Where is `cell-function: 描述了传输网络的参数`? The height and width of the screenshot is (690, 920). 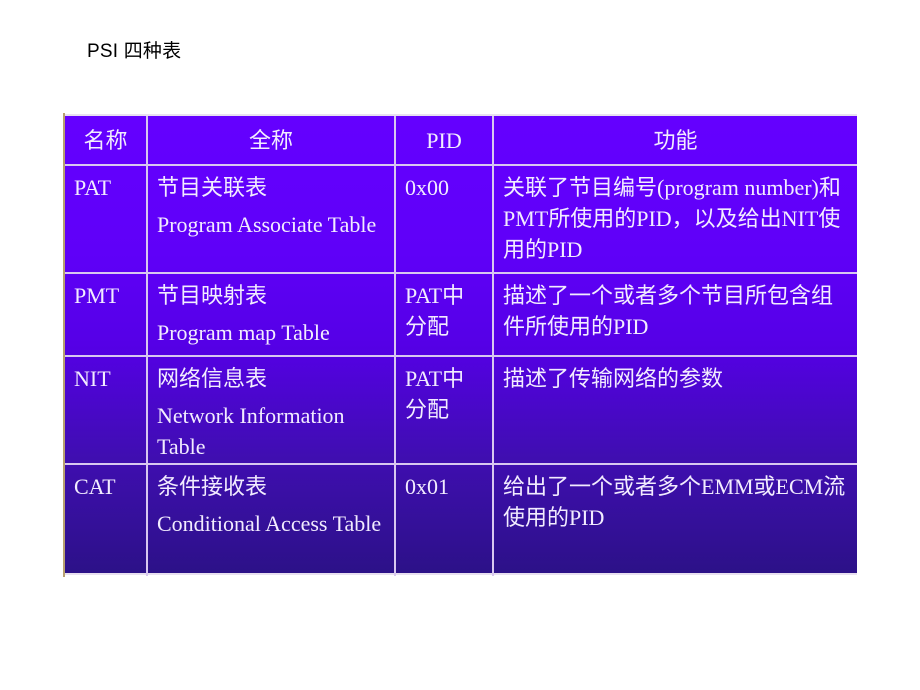
cell-function: 描述了传输网络的参数 is located at coordinates (674, 410).